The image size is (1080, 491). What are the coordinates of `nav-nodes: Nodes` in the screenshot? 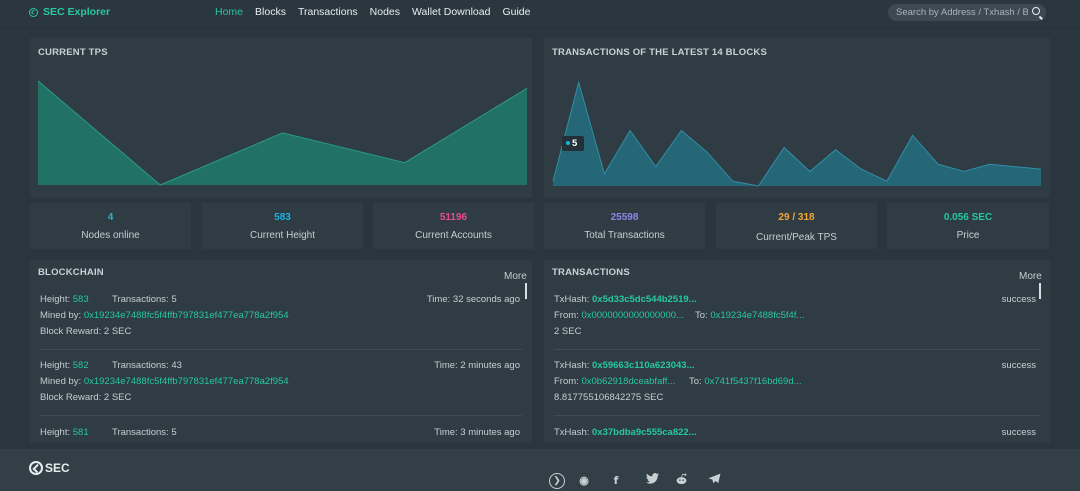 It's located at (385, 12).